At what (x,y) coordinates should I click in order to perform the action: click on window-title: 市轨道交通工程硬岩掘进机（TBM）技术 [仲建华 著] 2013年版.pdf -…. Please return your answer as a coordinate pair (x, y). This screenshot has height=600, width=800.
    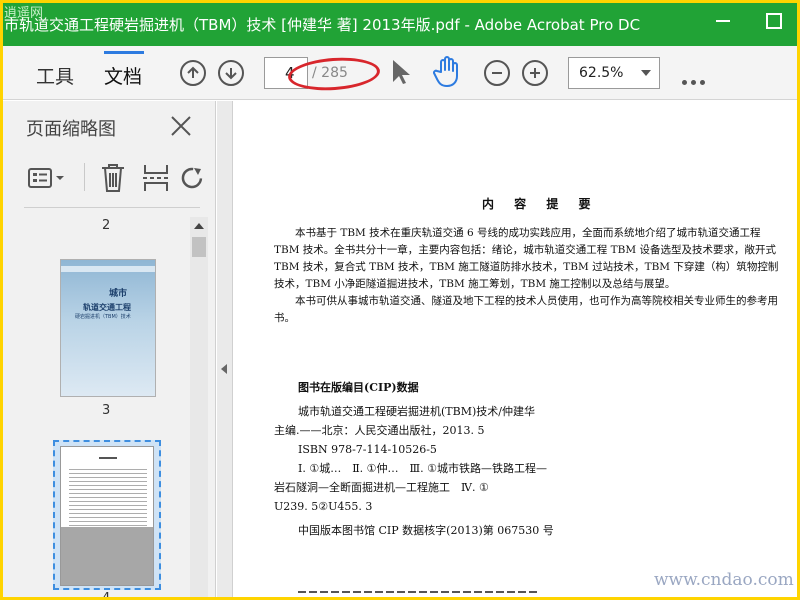
    Looking at the image, I should click on (322, 25).